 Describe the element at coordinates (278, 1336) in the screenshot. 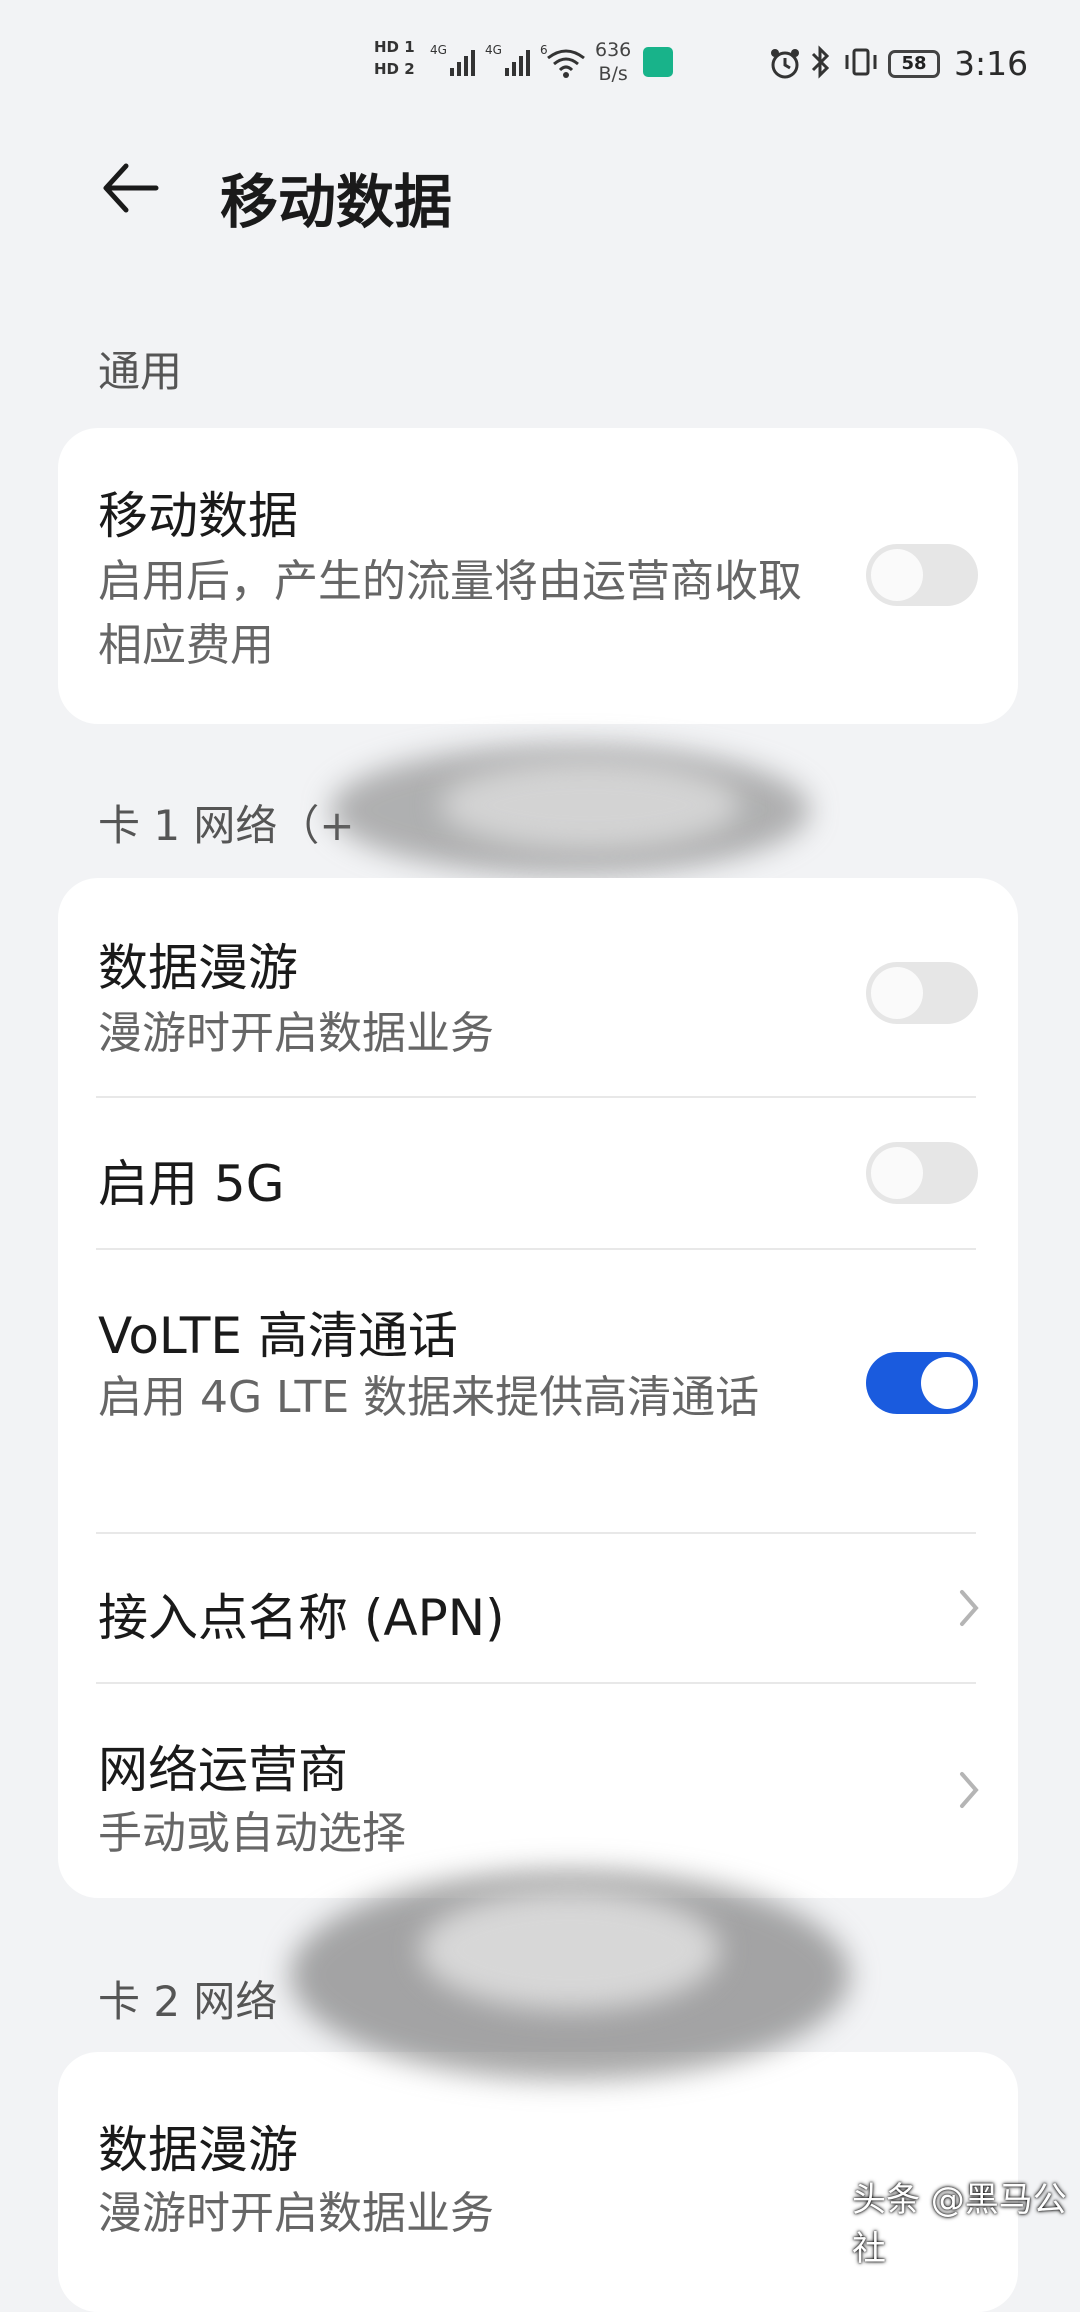

I see `volte-title: VoLTE 高清通话` at that location.